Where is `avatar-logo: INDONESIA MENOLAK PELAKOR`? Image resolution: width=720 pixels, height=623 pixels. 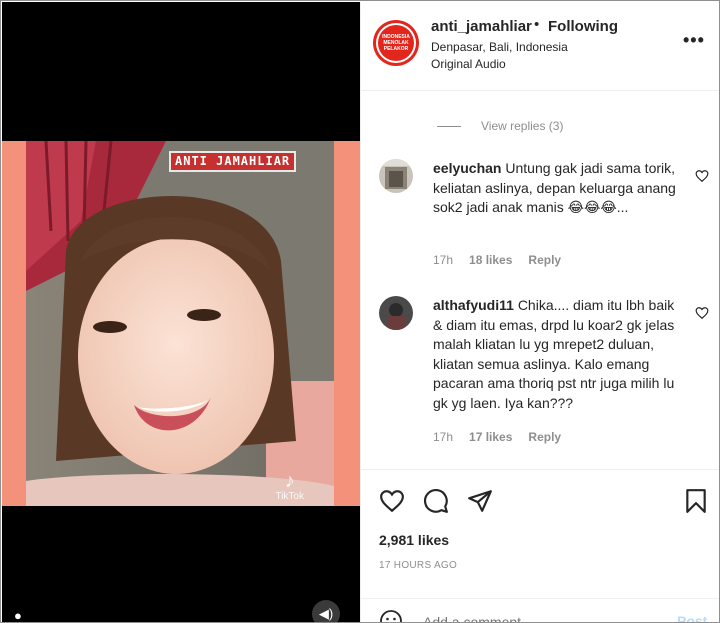 avatar-logo: INDONESIA MENOLAK PELAKOR is located at coordinates (396, 43).